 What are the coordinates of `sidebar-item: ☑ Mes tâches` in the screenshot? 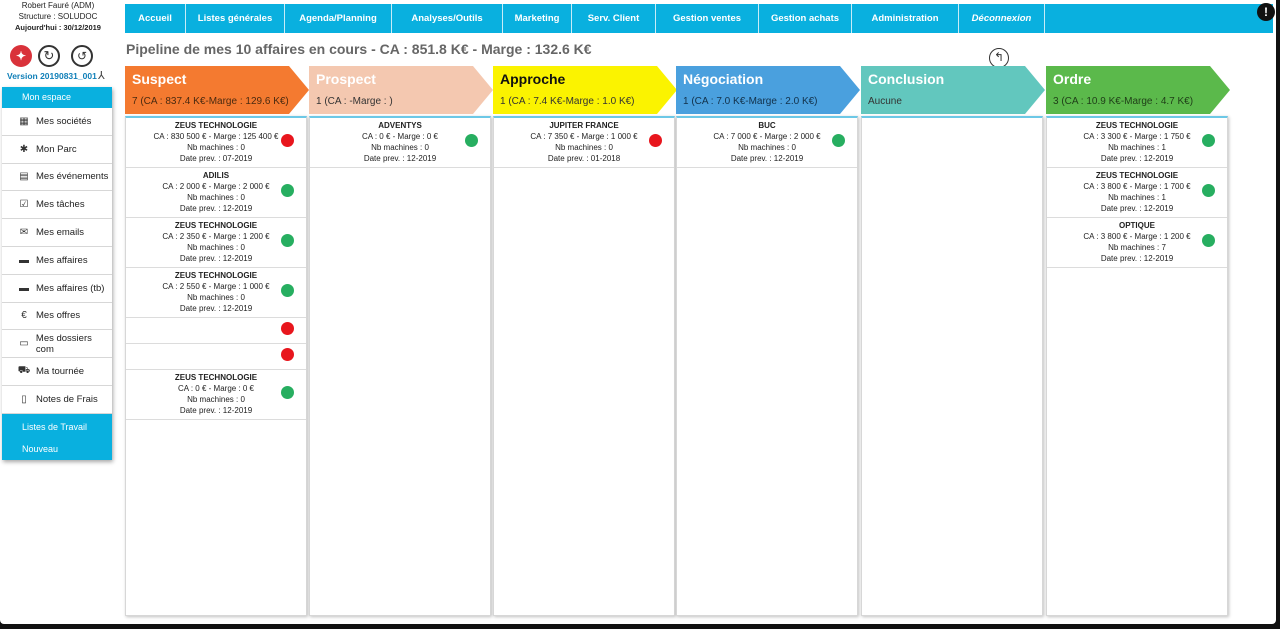 It's located at (57, 205).